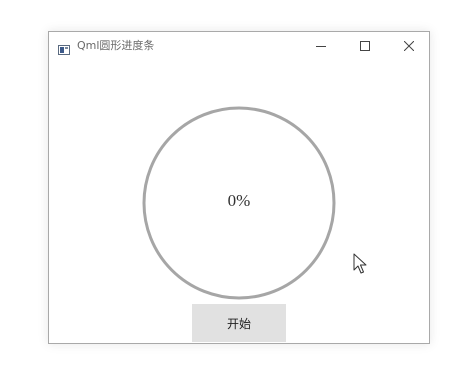 Image resolution: width=474 pixels, height=379 pixels. I want to click on close-icon, so click(409, 46).